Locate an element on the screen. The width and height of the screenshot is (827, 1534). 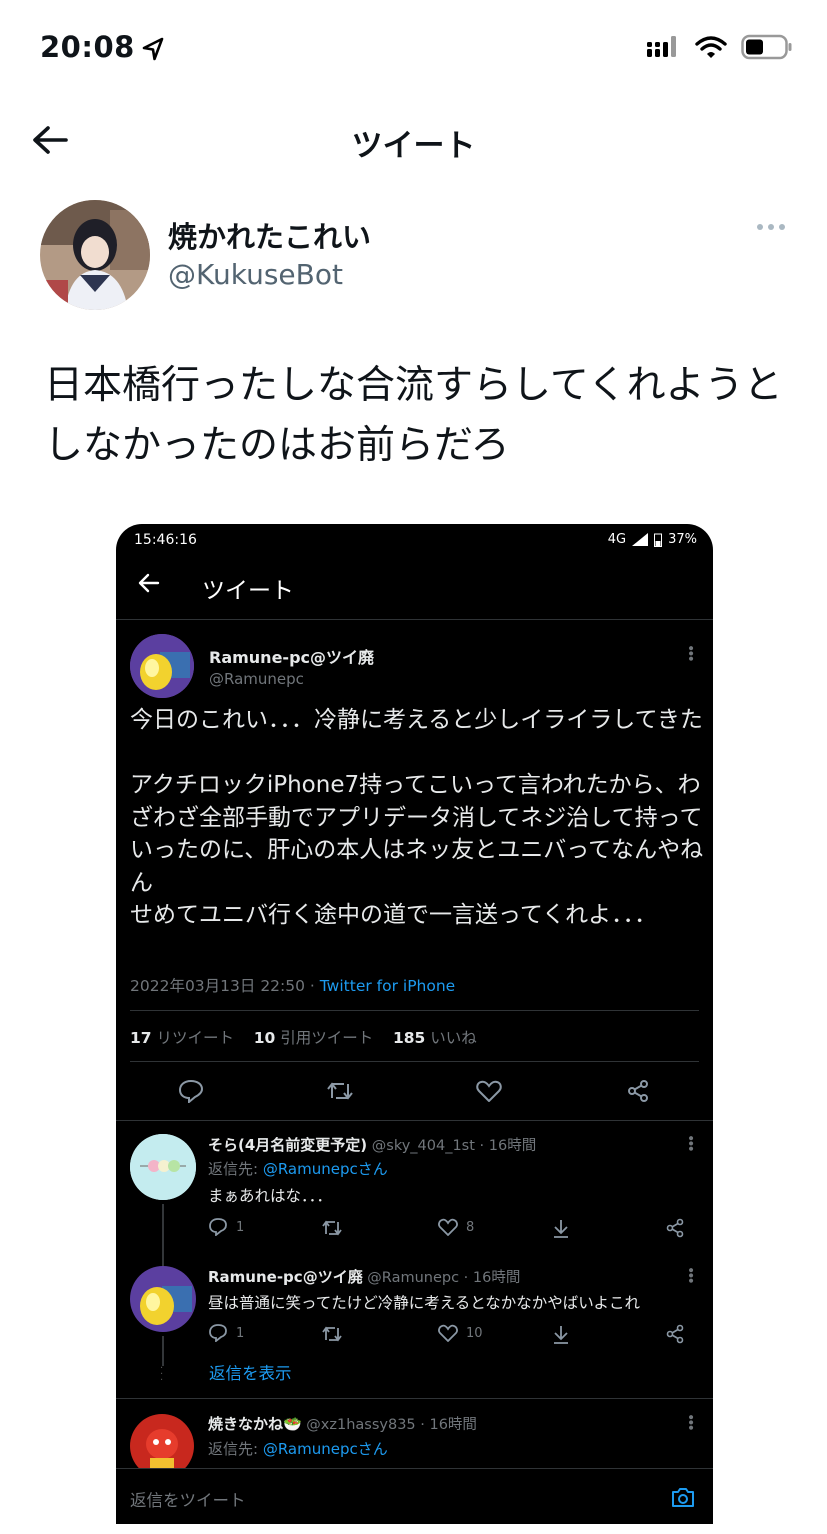
reply1-reply-to-prefix: 返信先: is located at coordinates (235, 1169).